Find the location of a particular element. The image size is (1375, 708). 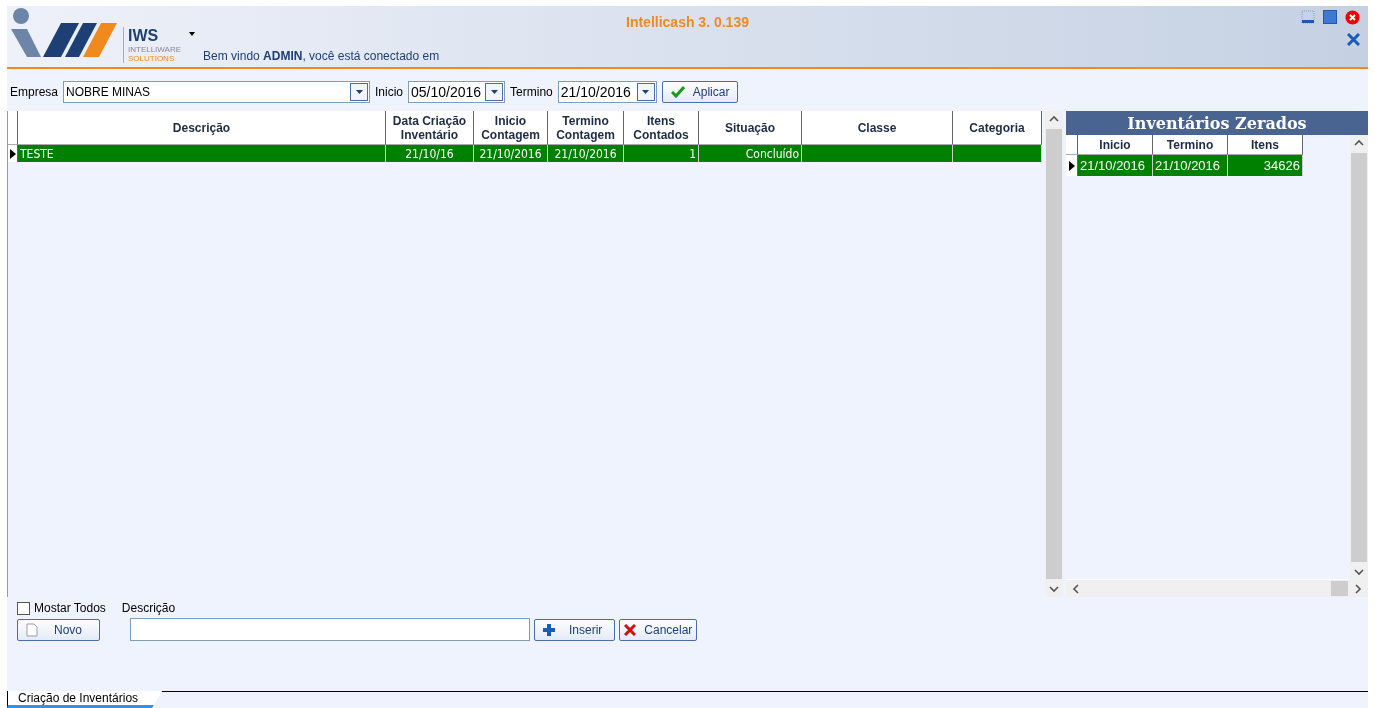

table-cell: 21/10/16 is located at coordinates (430, 153).